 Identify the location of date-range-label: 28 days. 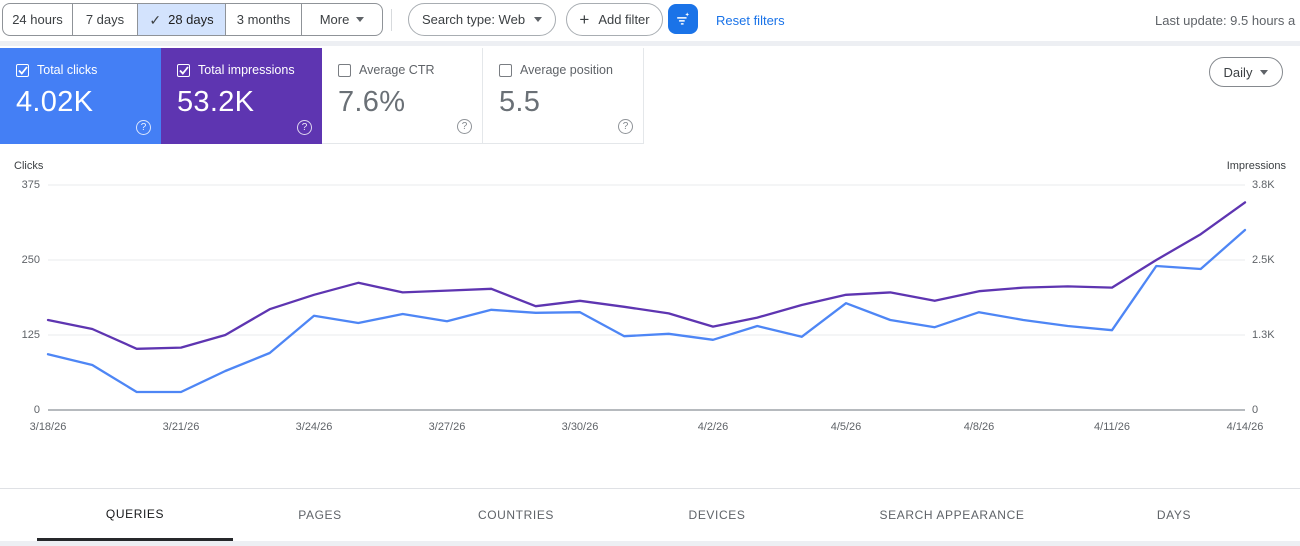
(191, 19).